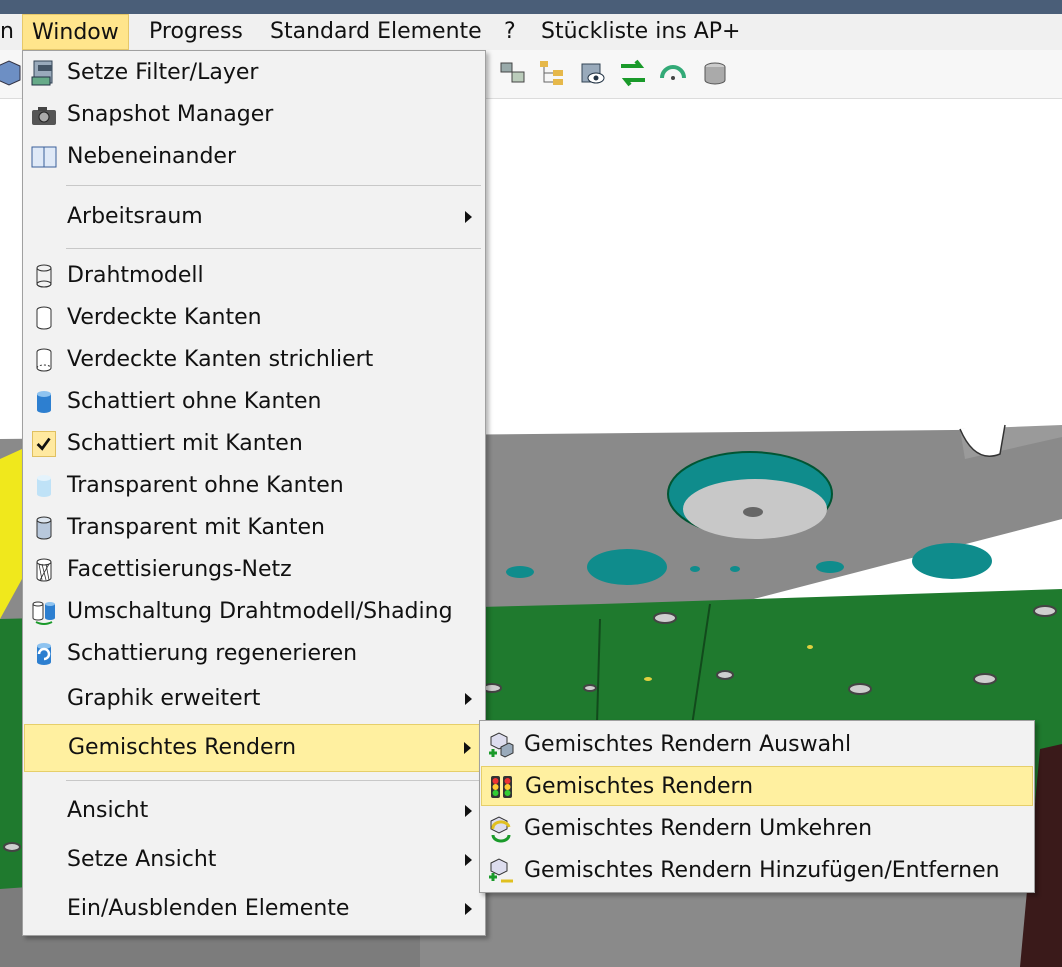 The image size is (1062, 967). What do you see at coordinates (531, 7) in the screenshot?
I see `title-bar` at bounding box center [531, 7].